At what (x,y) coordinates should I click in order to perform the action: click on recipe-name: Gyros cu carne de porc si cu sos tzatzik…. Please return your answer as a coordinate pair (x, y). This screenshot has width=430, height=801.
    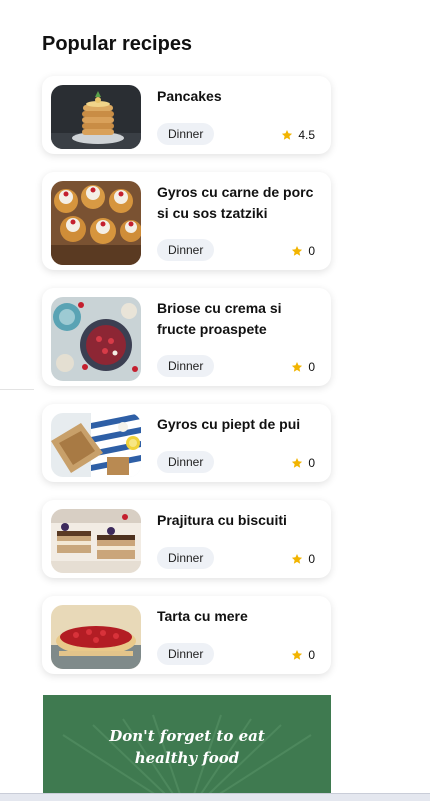
    Looking at the image, I should click on (235, 202).